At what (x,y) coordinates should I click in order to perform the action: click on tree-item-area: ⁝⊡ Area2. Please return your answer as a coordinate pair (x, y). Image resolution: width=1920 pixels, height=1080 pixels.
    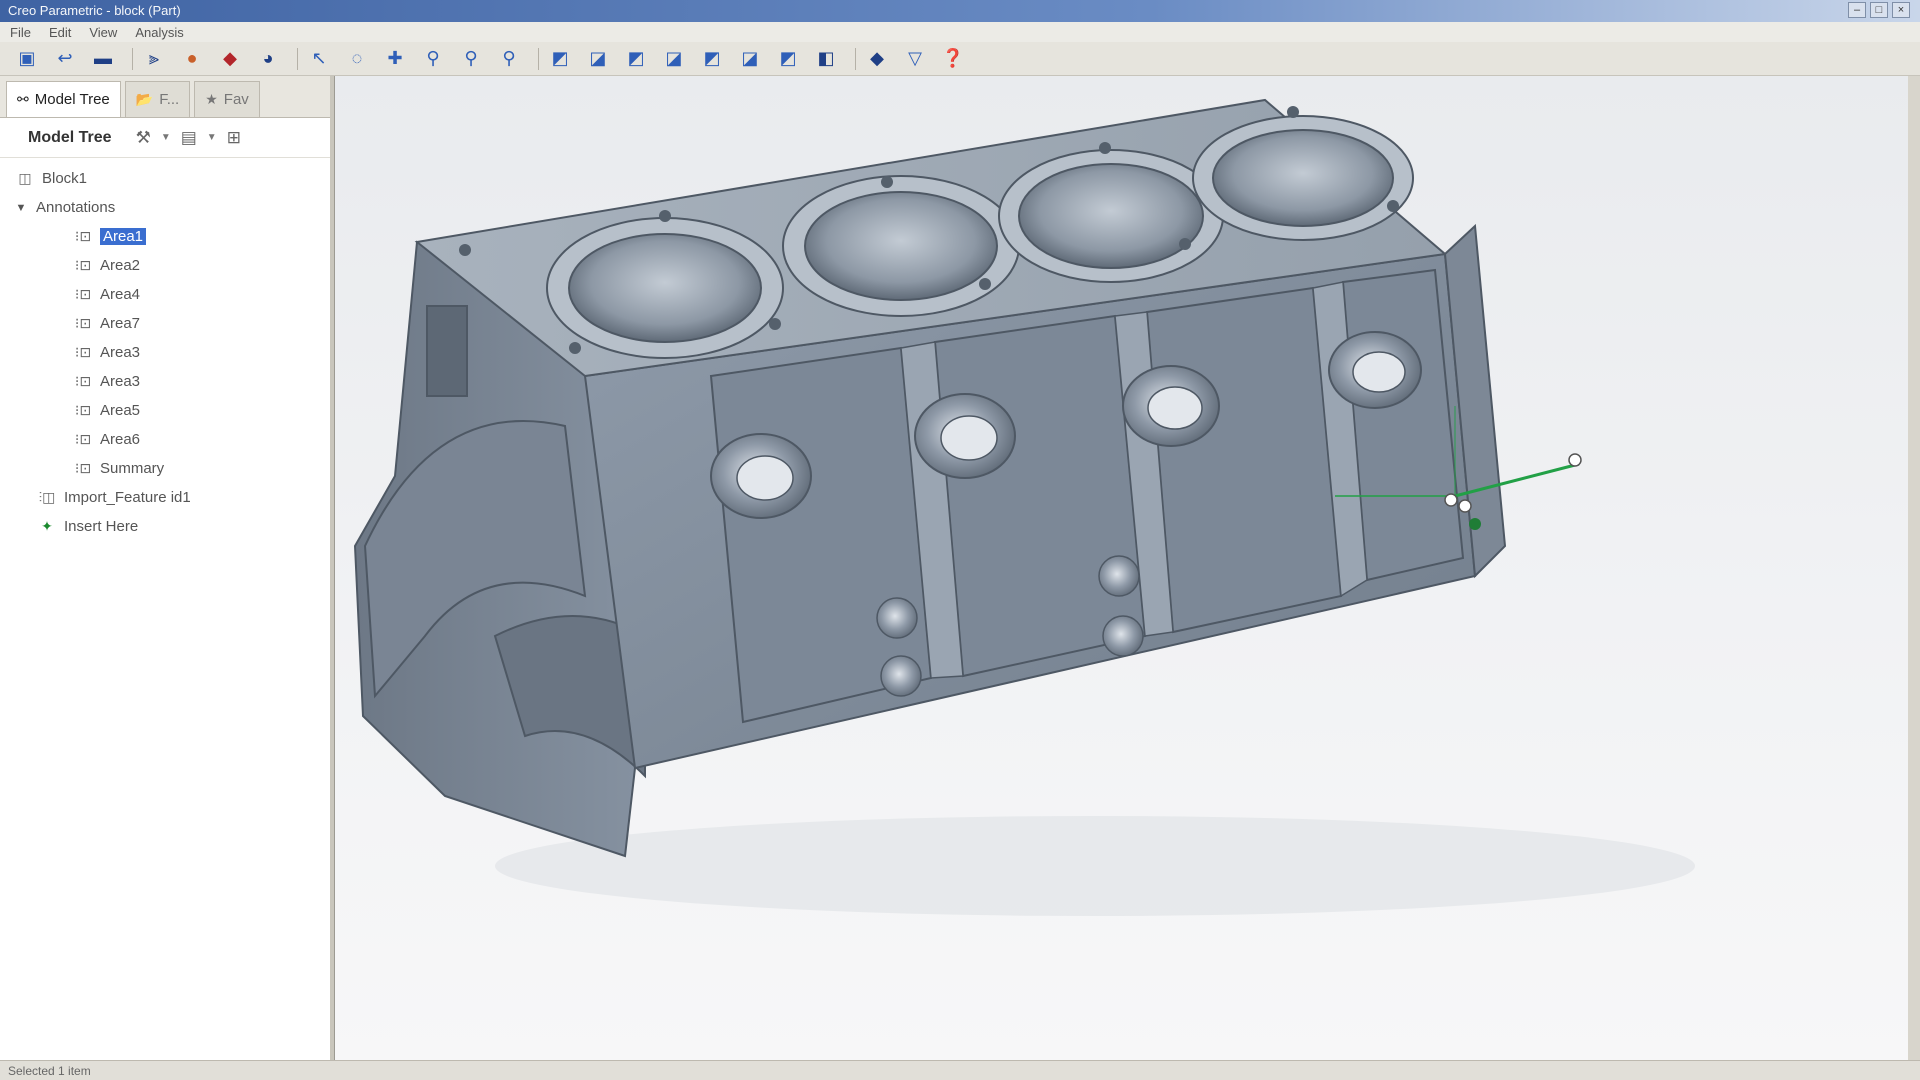
    Looking at the image, I should click on (165, 265).